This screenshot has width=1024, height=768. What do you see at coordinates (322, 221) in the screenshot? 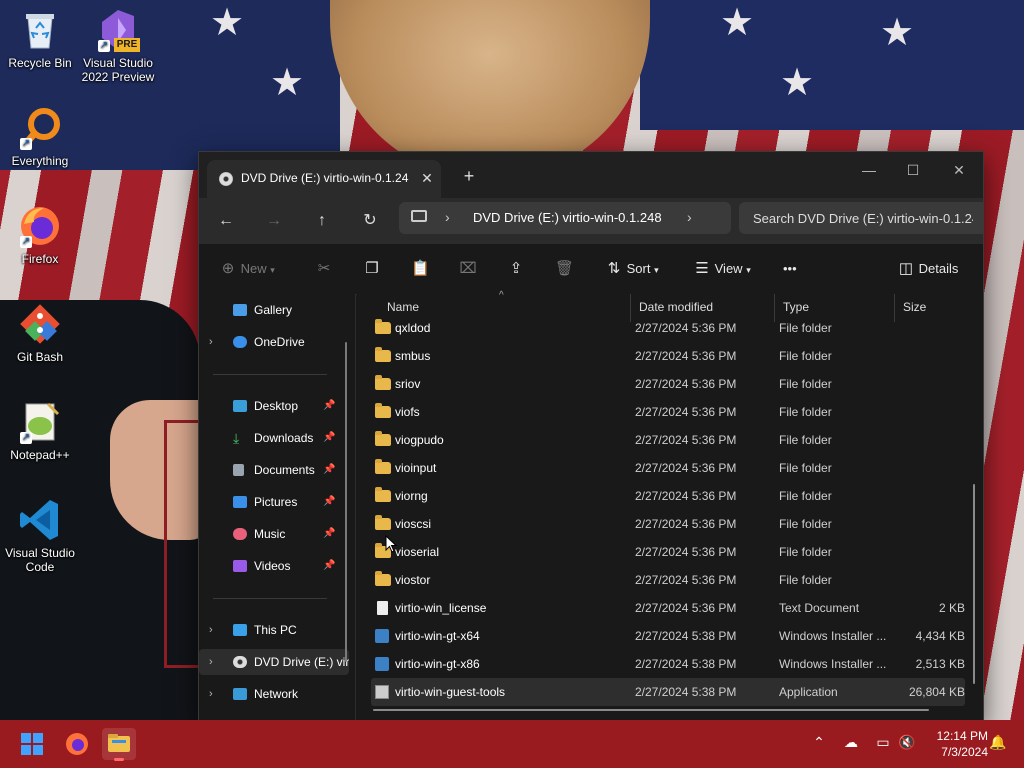
I see `up-button: ↑` at bounding box center [322, 221].